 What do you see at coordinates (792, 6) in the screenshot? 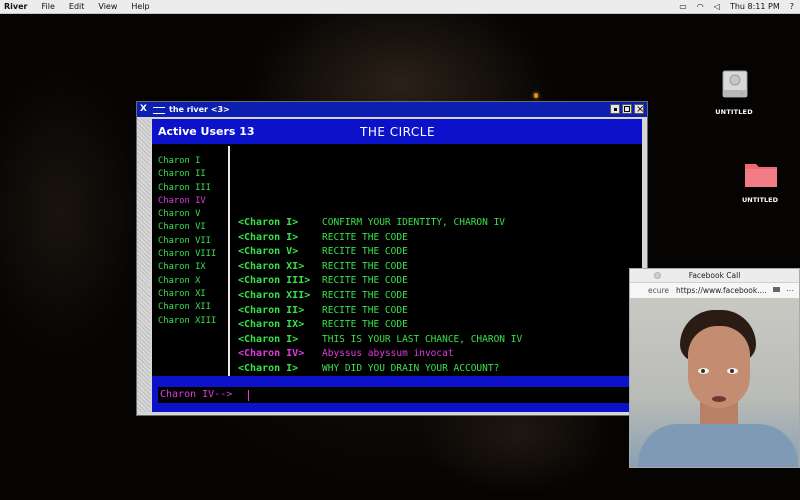
I see `help-icon: ?` at bounding box center [792, 6].